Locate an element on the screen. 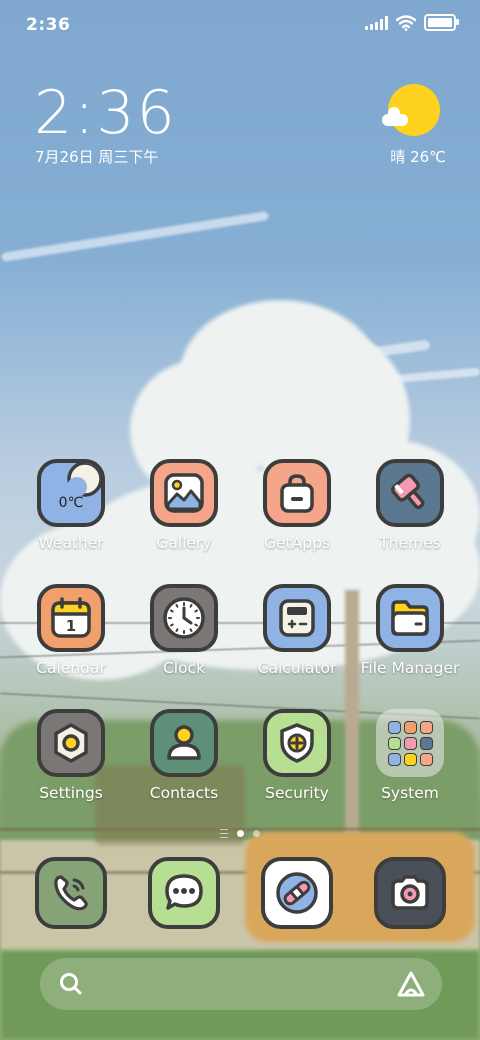 The image size is (480, 1040). app-file-manager: File Manager is located at coordinates (410, 630).